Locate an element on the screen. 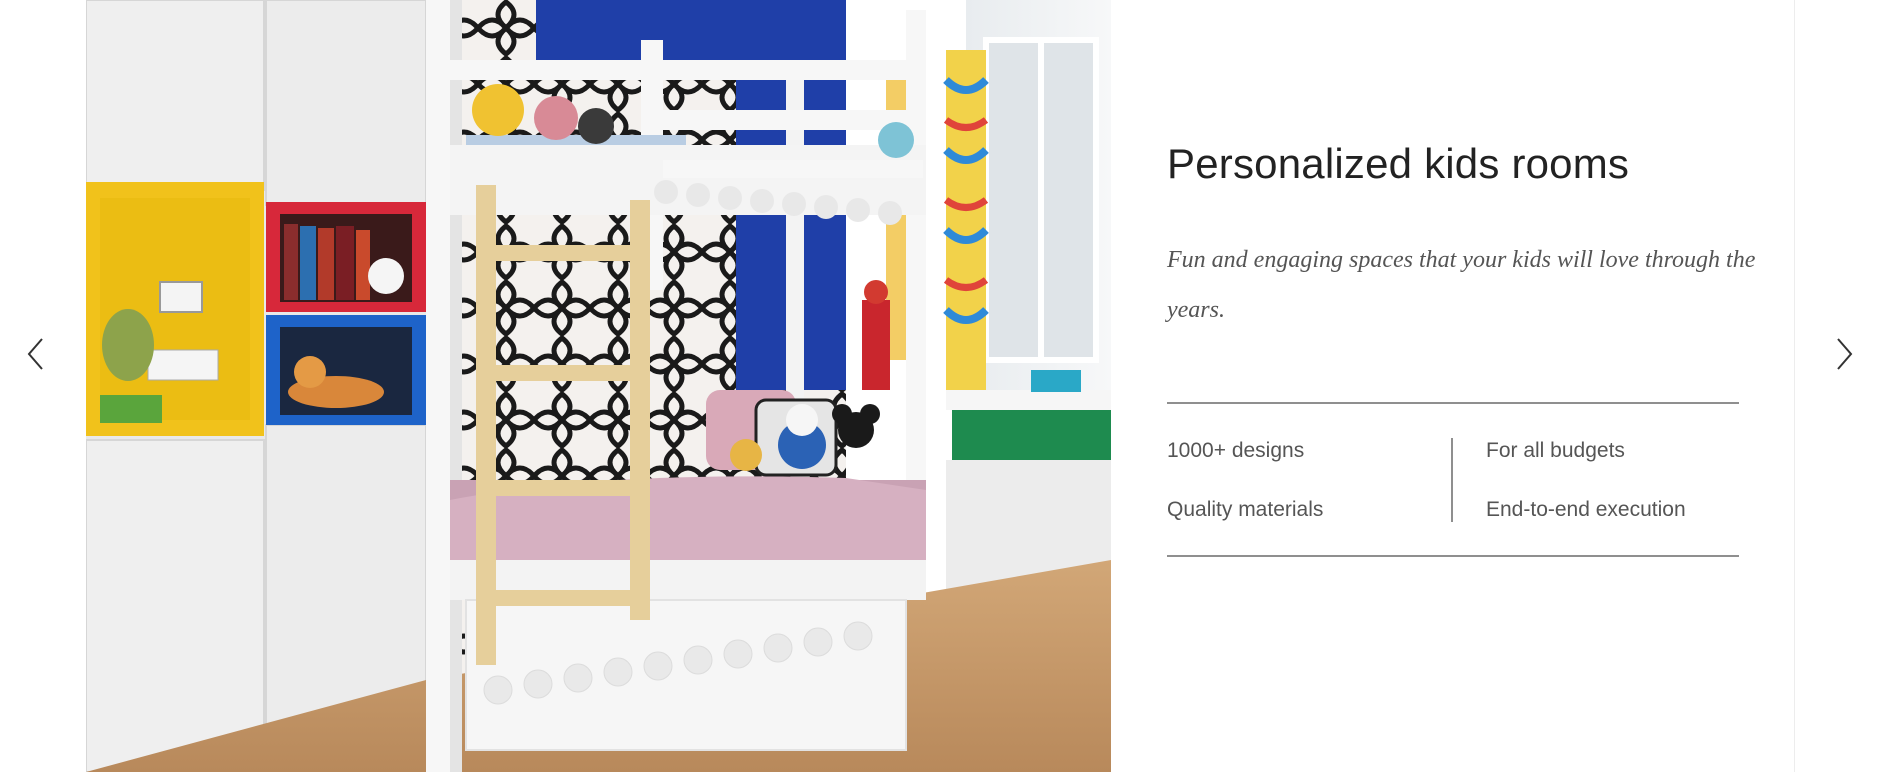  carousel-prev-button is located at coordinates (36, 354).